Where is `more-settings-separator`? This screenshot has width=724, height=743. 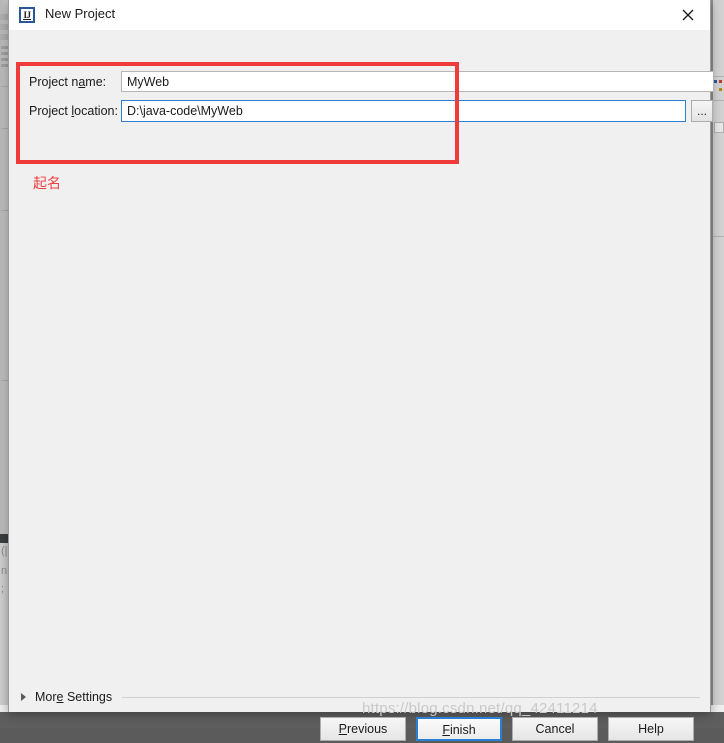
more-settings-separator is located at coordinates (411, 697).